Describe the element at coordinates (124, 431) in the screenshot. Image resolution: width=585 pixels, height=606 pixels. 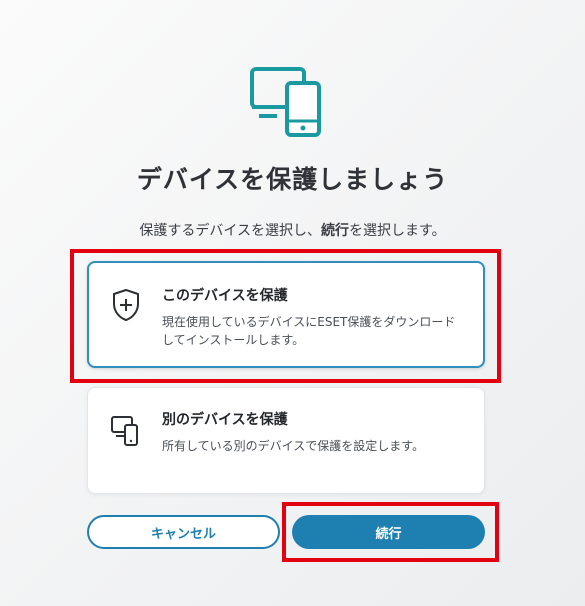
I see `other-devices-icon` at that location.